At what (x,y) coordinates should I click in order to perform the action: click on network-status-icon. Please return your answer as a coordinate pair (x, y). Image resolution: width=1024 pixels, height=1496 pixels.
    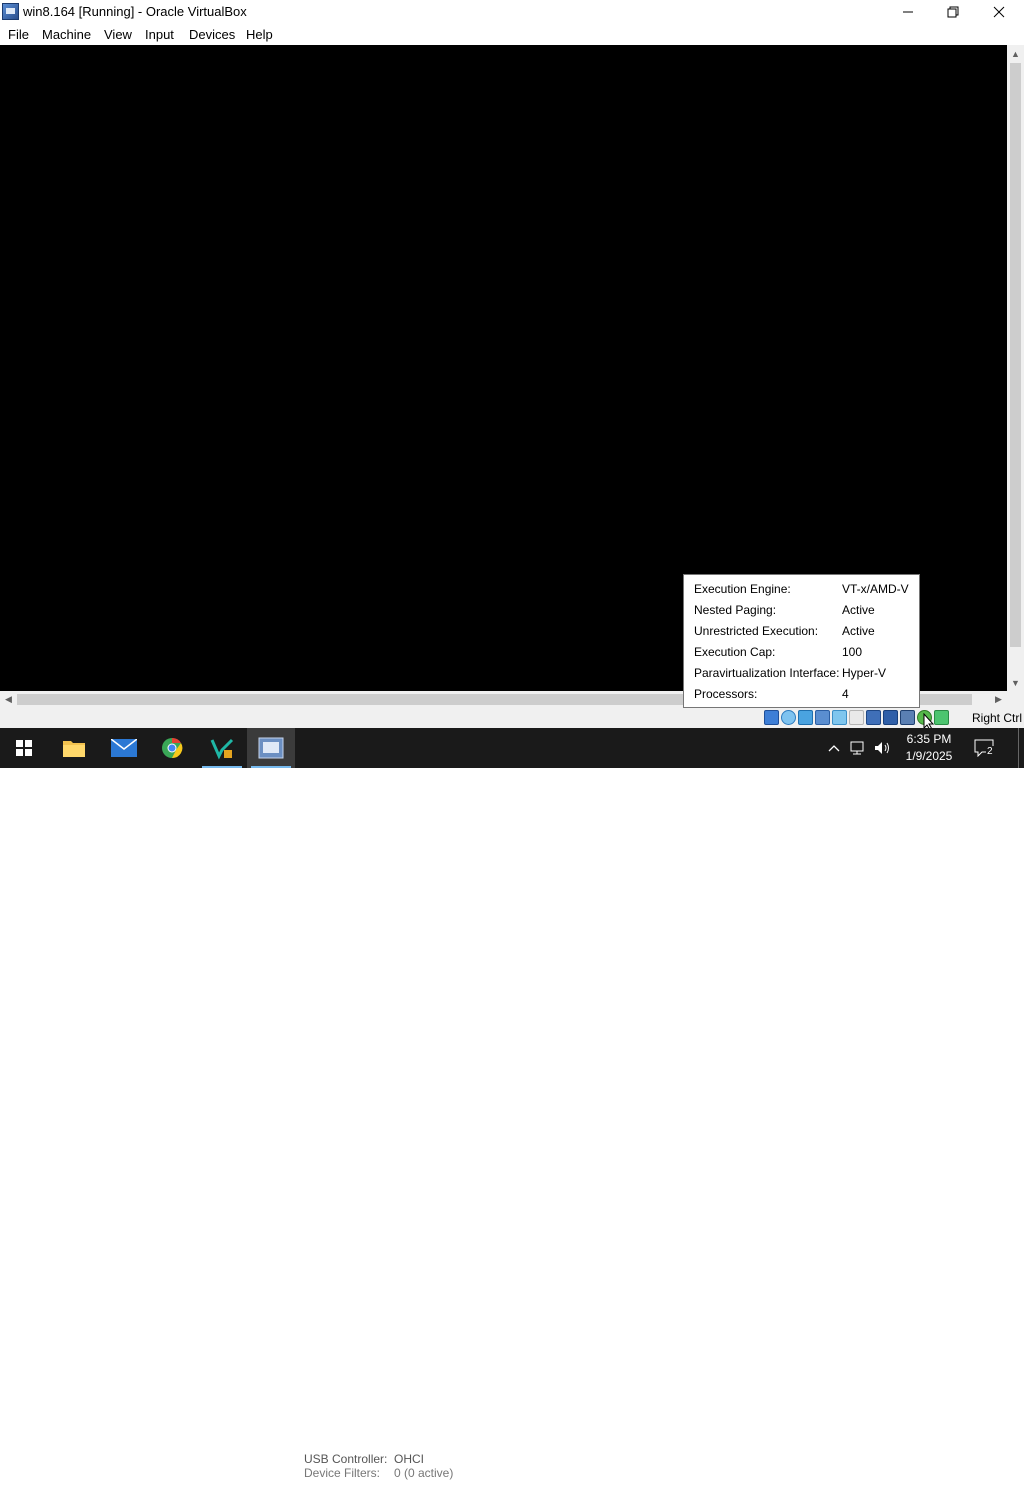
    Looking at the image, I should click on (859, 748).